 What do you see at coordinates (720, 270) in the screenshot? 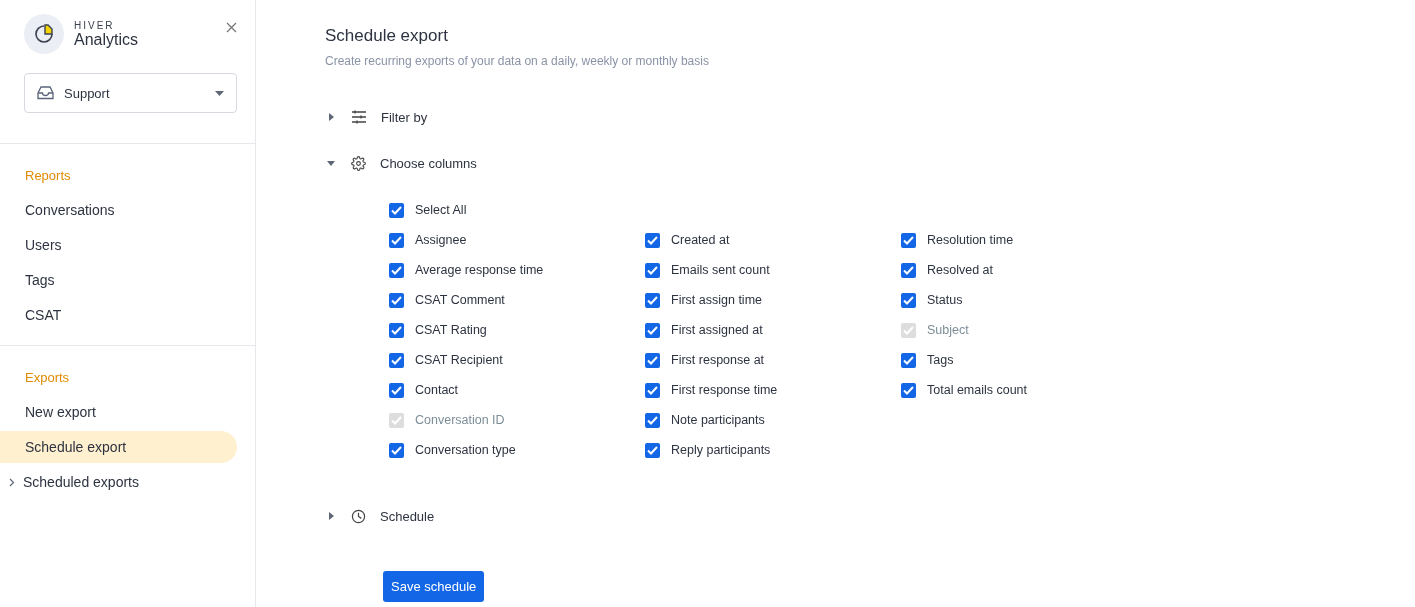
I see `checkbox-label: Emails sent count` at bounding box center [720, 270].